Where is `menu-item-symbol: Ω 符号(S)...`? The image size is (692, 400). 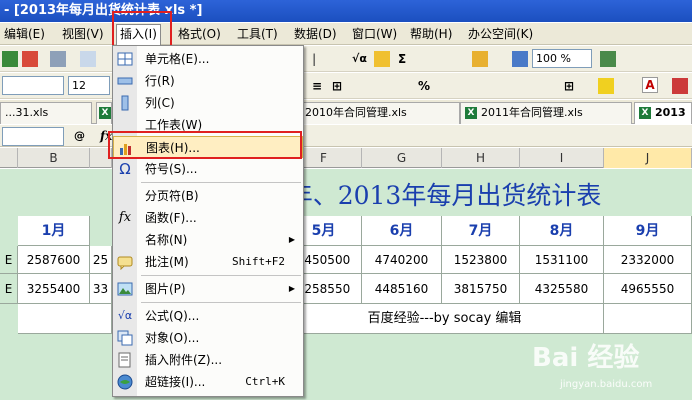
menu-item-symbol: Ω 符号(S)... is located at coordinates (208, 169).